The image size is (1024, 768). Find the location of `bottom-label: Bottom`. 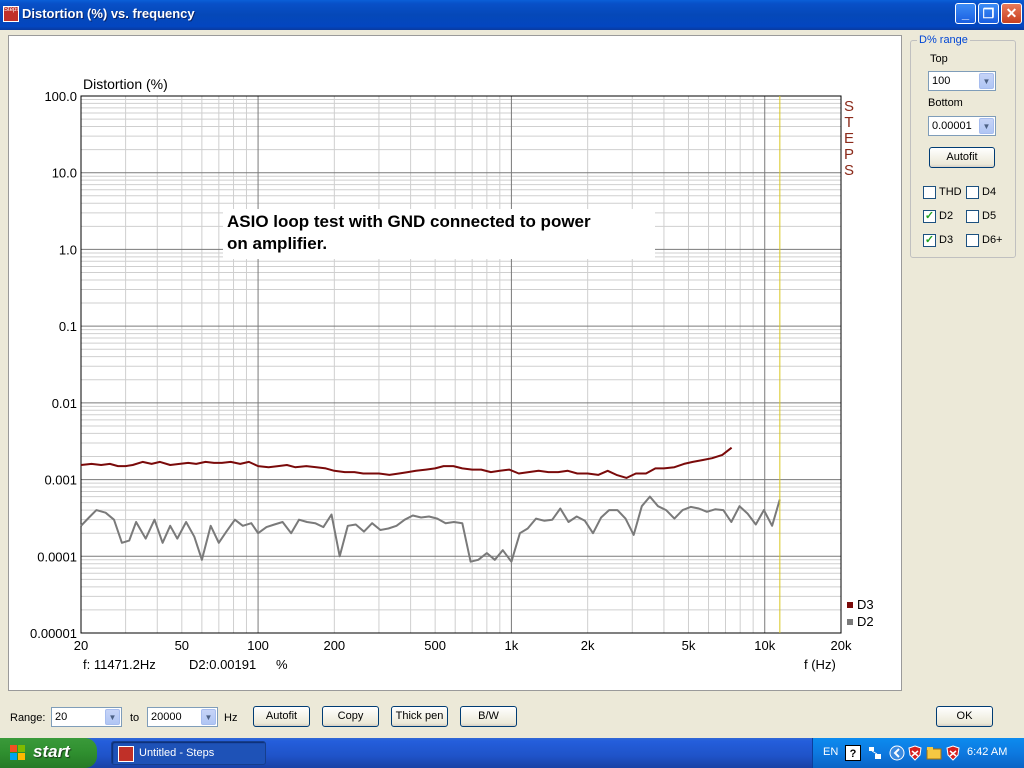

bottom-label: Bottom is located at coordinates (945, 103).